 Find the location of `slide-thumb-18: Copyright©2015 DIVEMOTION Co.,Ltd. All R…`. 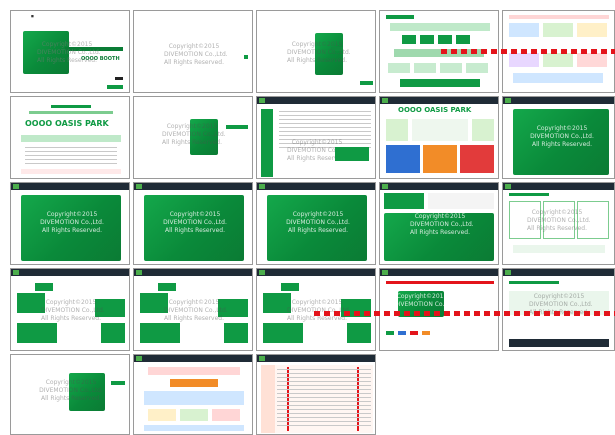

slide-thumb-18: Copyright©2015 DIVEMOTION Co.,Ltd. All R… is located at coordinates (316, 309).